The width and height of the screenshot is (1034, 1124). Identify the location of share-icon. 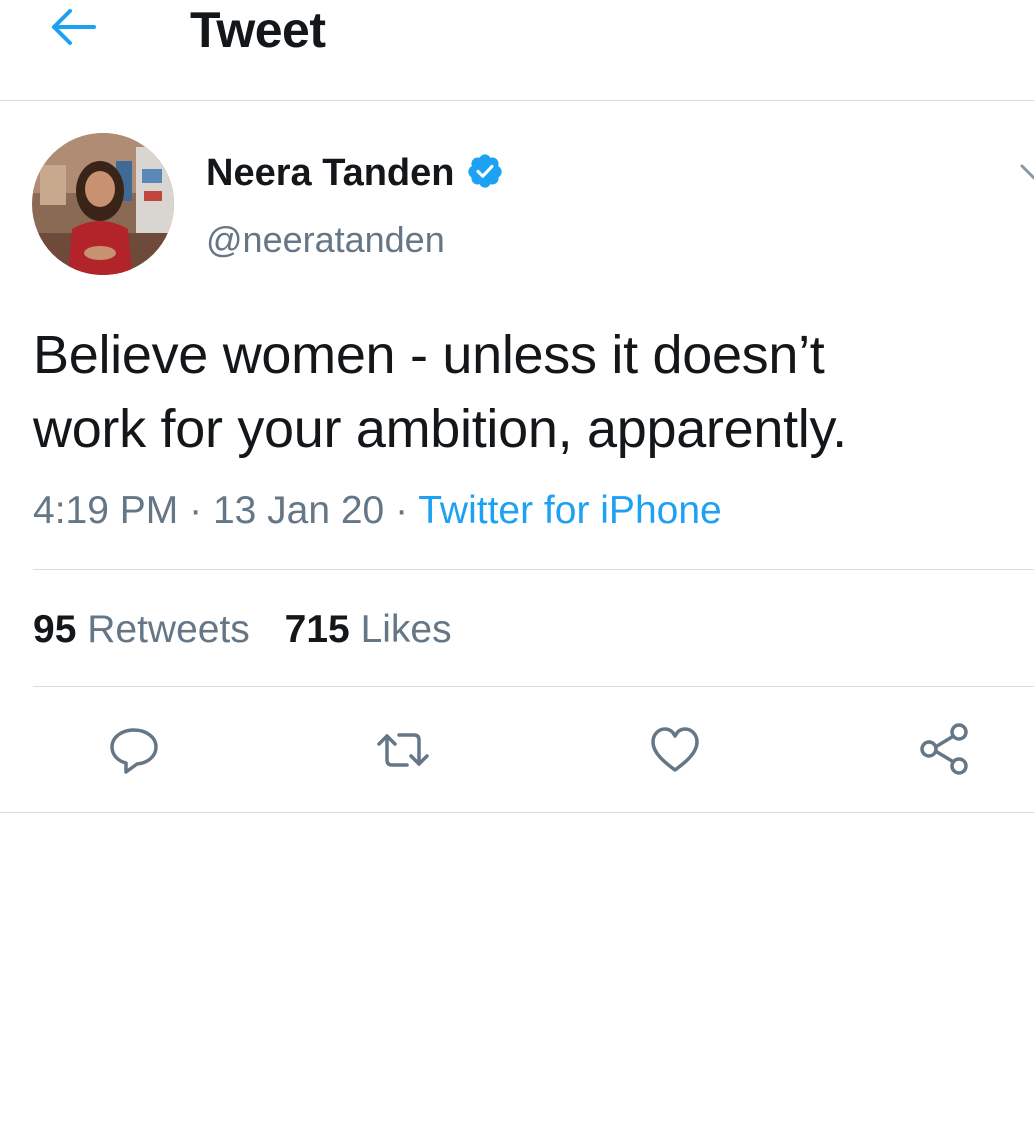
(944, 749).